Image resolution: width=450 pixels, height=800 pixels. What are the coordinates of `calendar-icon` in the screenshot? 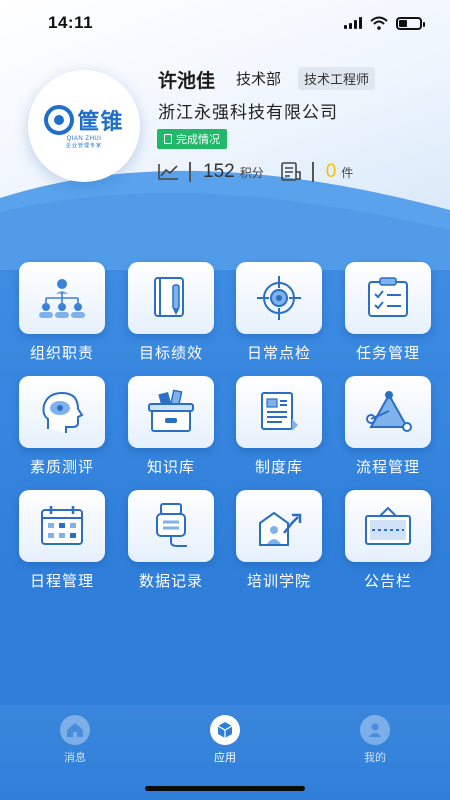 It's located at (62, 525).